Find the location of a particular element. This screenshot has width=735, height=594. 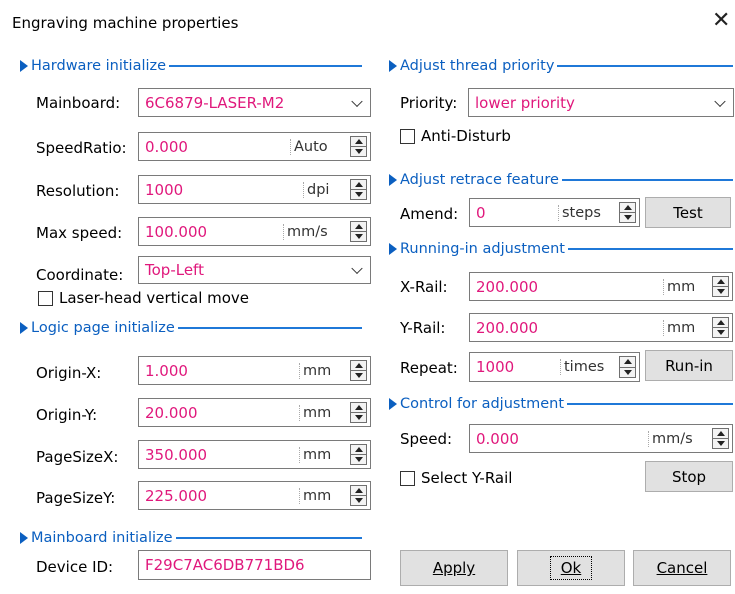

section-adjust-thread-priority: Adjust thread priority is located at coordinates (561, 66).